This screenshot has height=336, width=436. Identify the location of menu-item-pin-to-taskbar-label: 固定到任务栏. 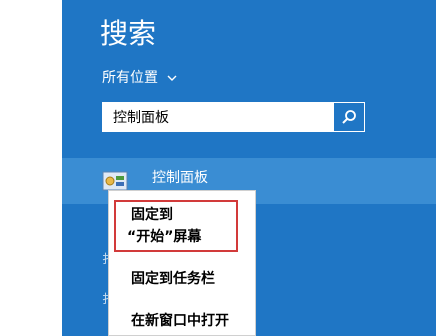
(173, 279).